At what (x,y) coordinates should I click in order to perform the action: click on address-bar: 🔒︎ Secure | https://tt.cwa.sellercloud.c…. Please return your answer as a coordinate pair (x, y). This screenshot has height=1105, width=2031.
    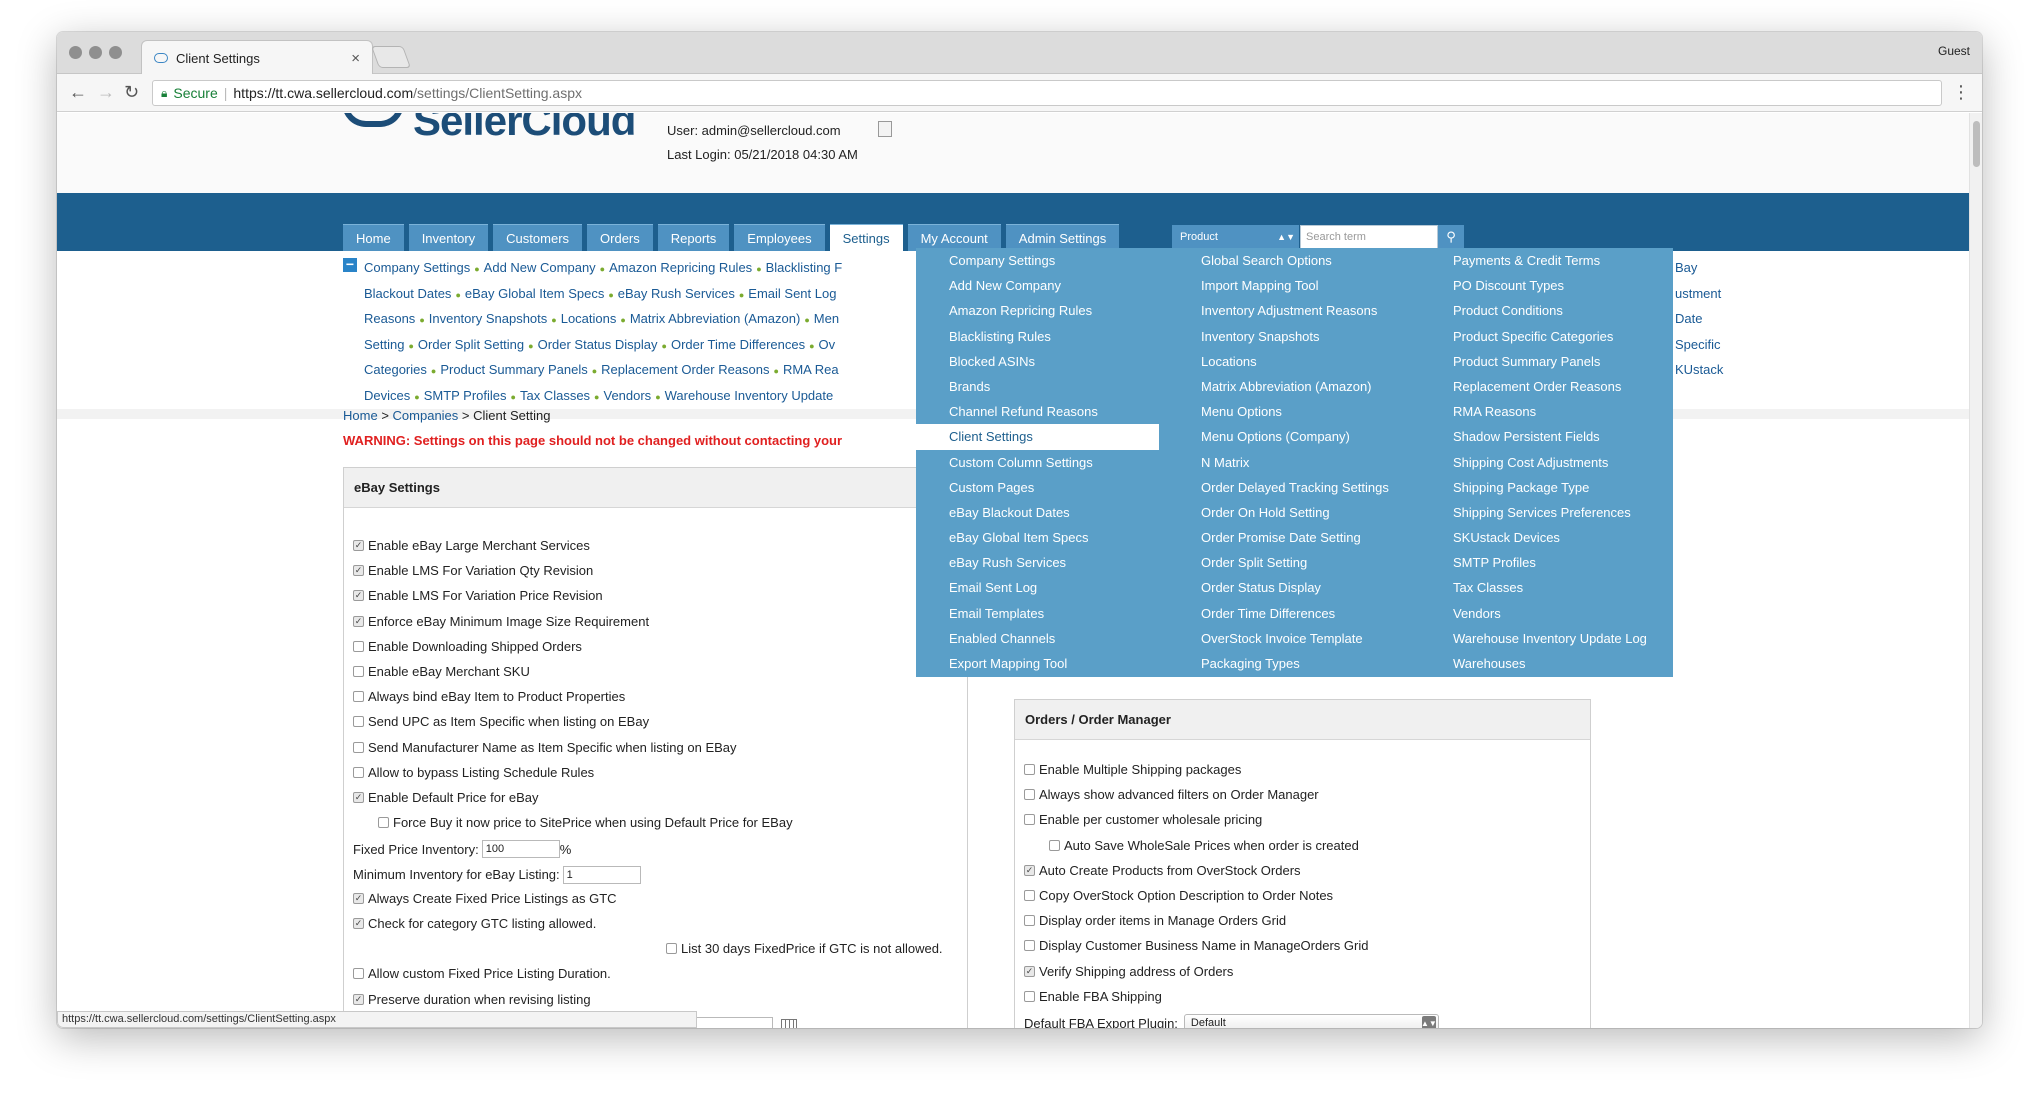
    Looking at the image, I should click on (1047, 93).